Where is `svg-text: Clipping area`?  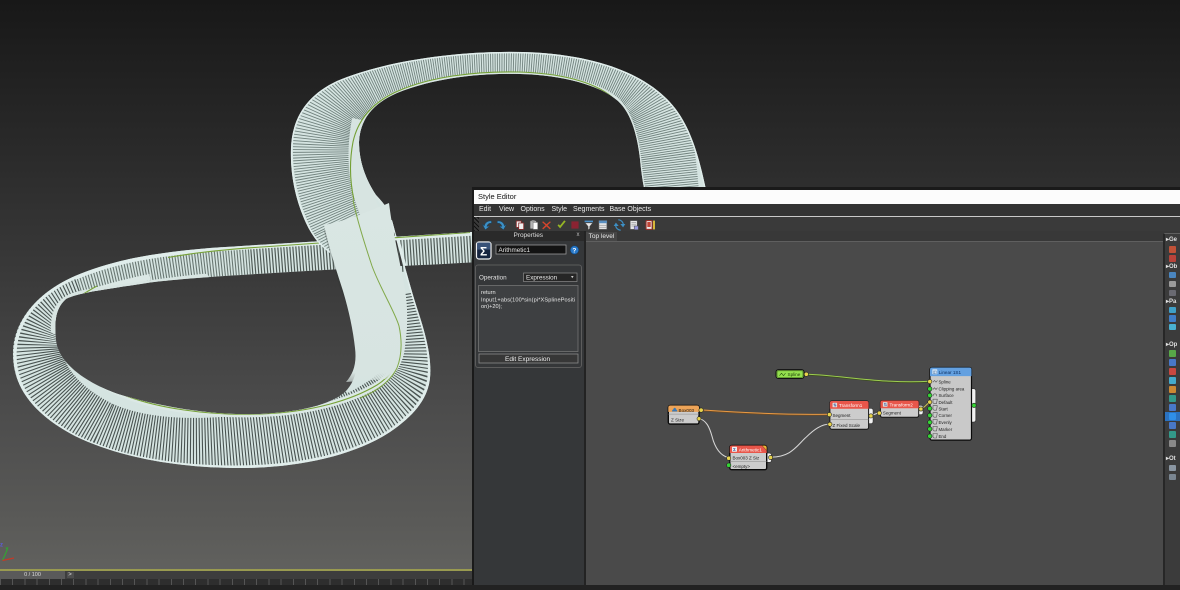
svg-text: Clipping area is located at coordinates (951, 389).